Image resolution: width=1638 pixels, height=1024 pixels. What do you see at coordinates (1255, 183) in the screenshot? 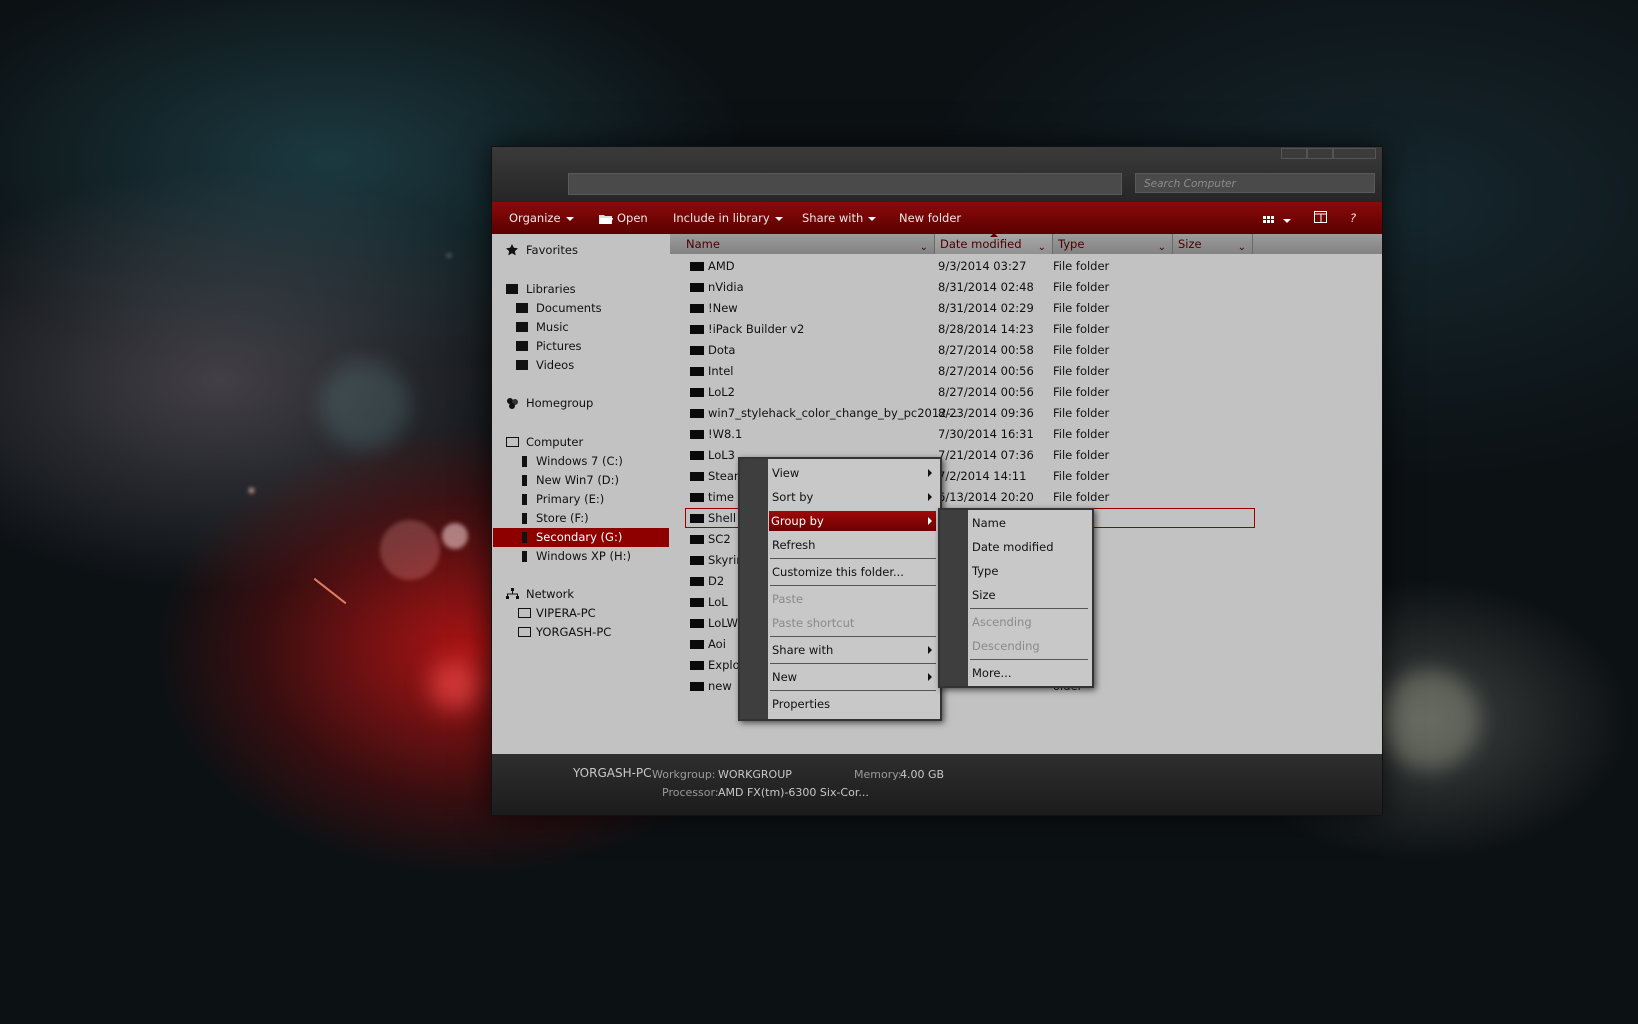
I see `search-input: Search Computer` at bounding box center [1255, 183].